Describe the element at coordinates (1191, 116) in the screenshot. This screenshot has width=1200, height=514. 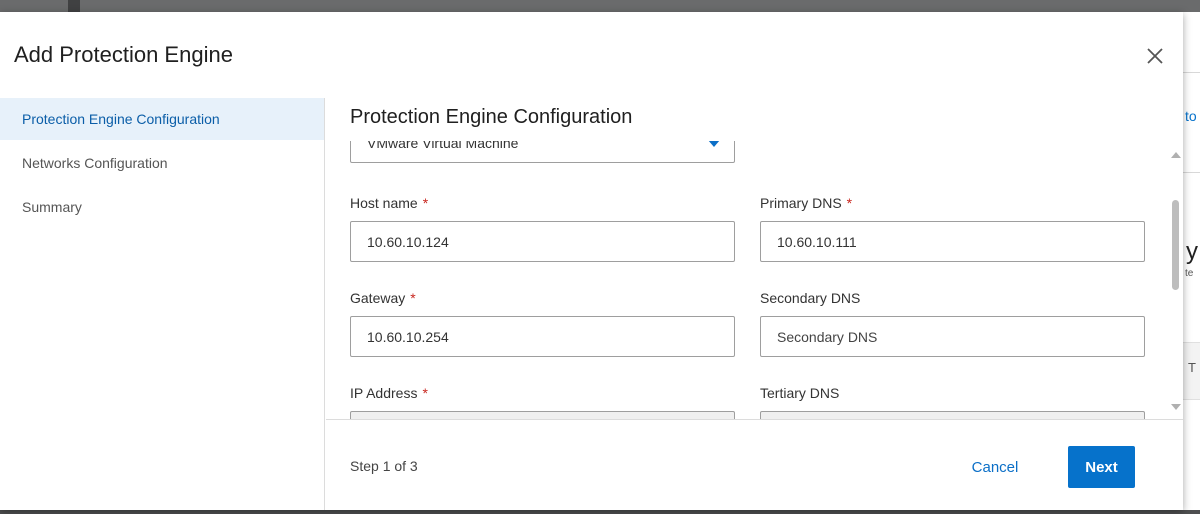
I see `background-link-text: to` at that location.